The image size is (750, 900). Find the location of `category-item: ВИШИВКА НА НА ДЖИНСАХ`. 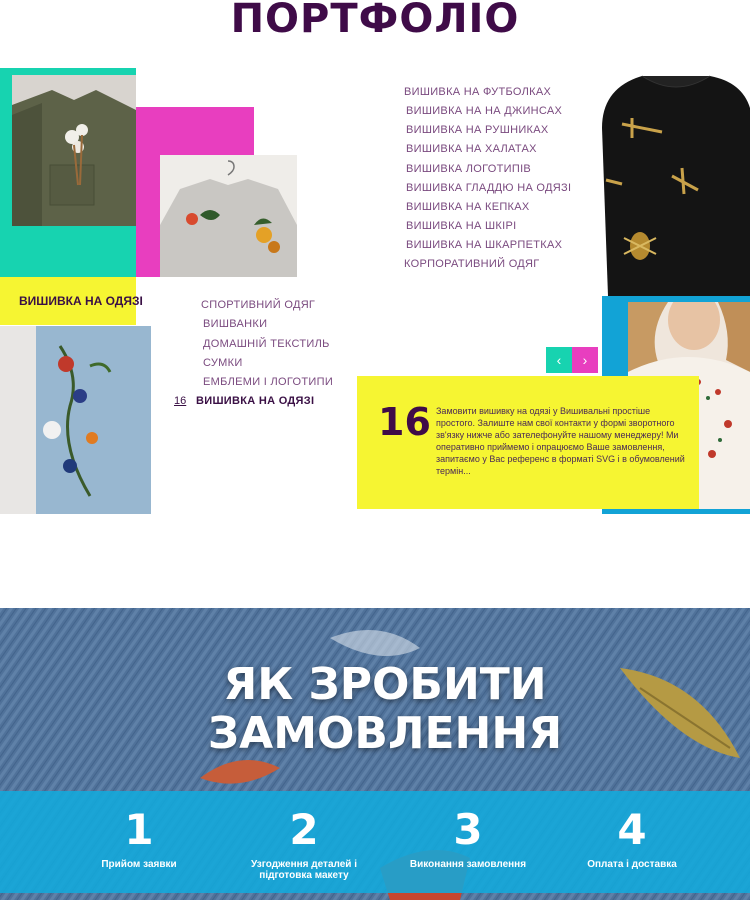

category-item: ВИШИВКА НА НА ДЖИНСАХ is located at coordinates (484, 111).